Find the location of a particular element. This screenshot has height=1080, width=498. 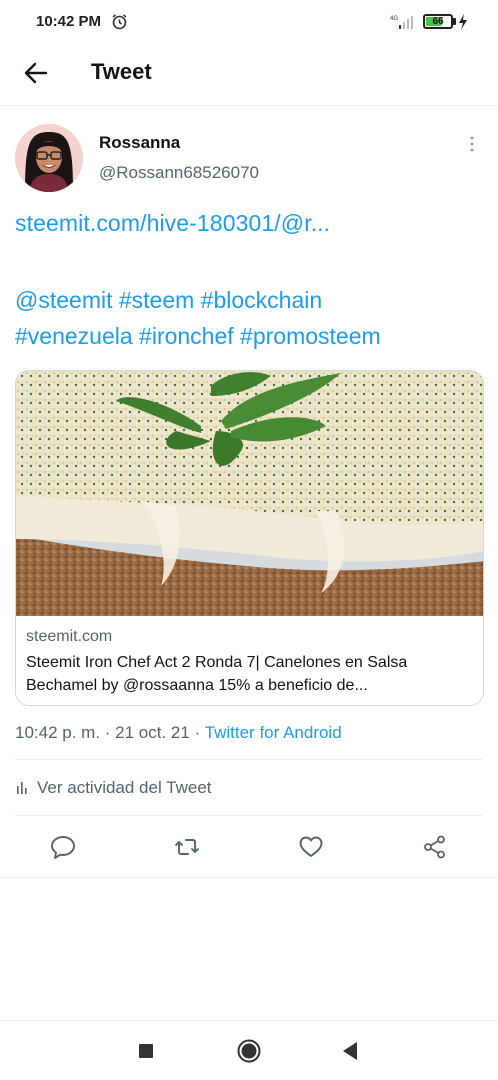

home-icon is located at coordinates (249, 1051).